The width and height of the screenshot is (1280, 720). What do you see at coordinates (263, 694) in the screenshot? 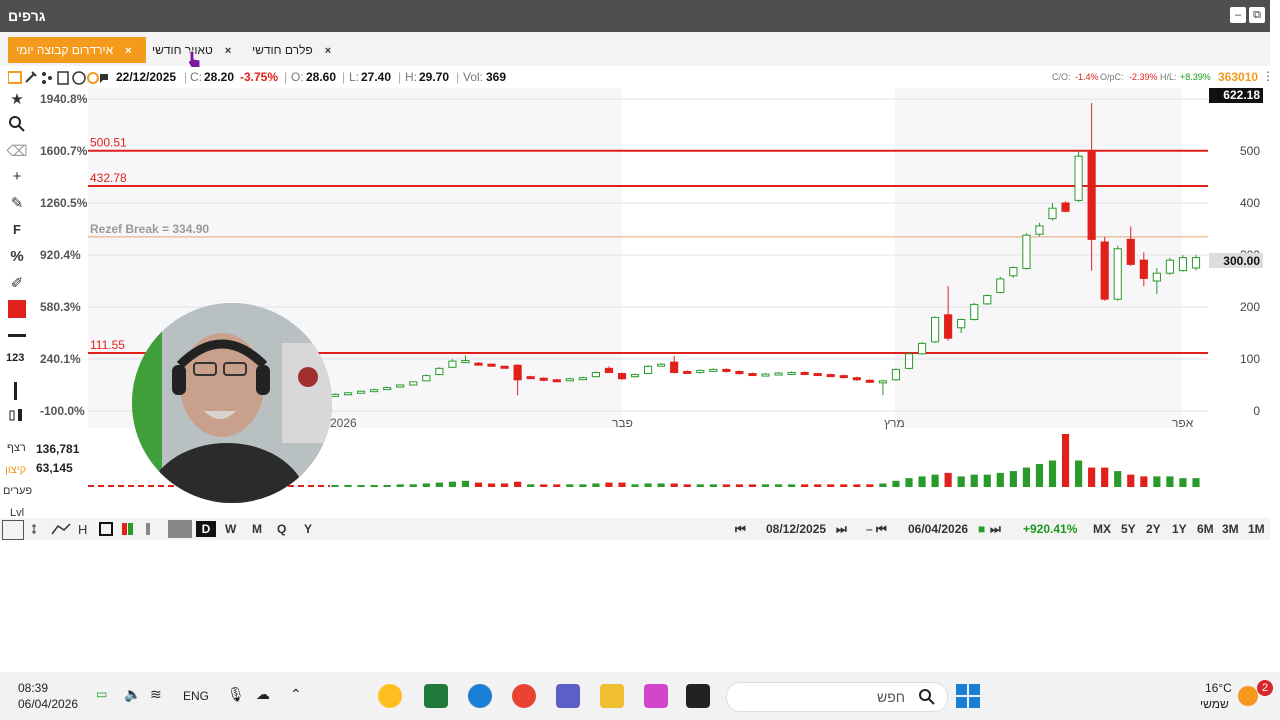
I see `onedrive-icon: ☁` at bounding box center [263, 694].